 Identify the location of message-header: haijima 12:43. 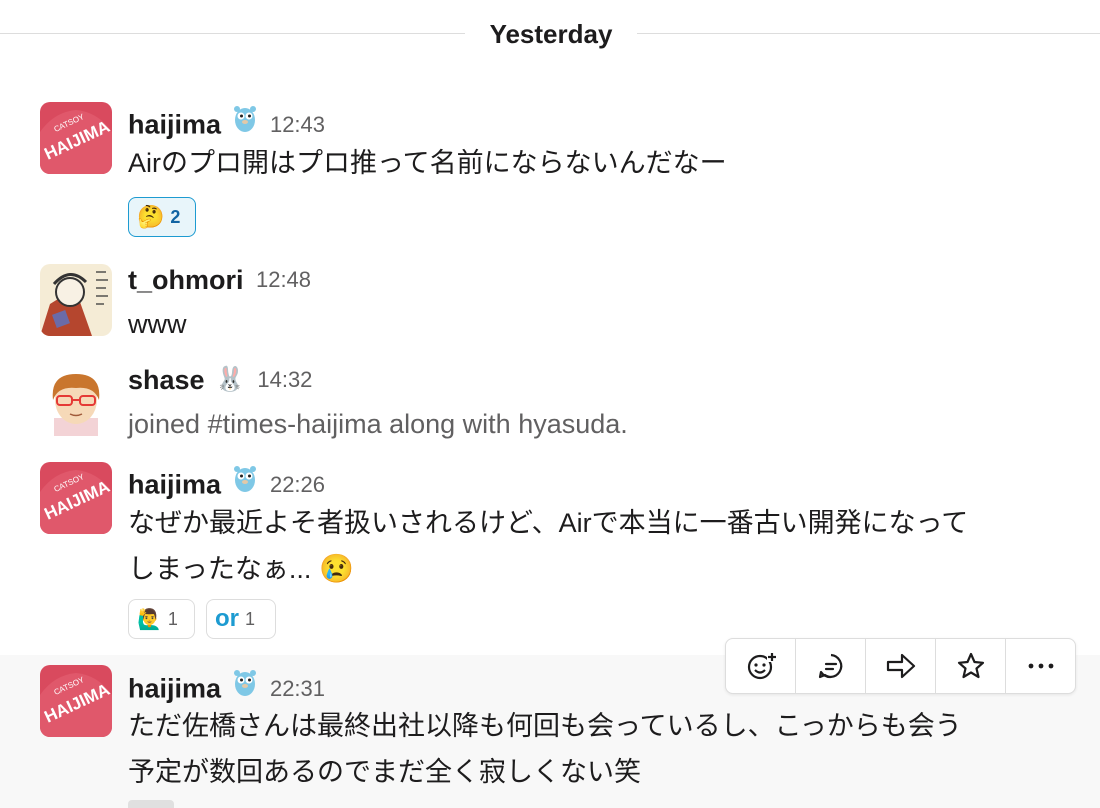
(226, 121).